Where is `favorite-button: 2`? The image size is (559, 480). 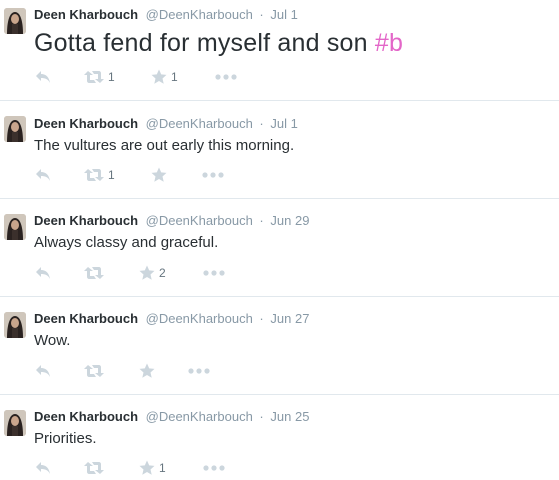
favorite-button: 2 is located at coordinates (152, 273).